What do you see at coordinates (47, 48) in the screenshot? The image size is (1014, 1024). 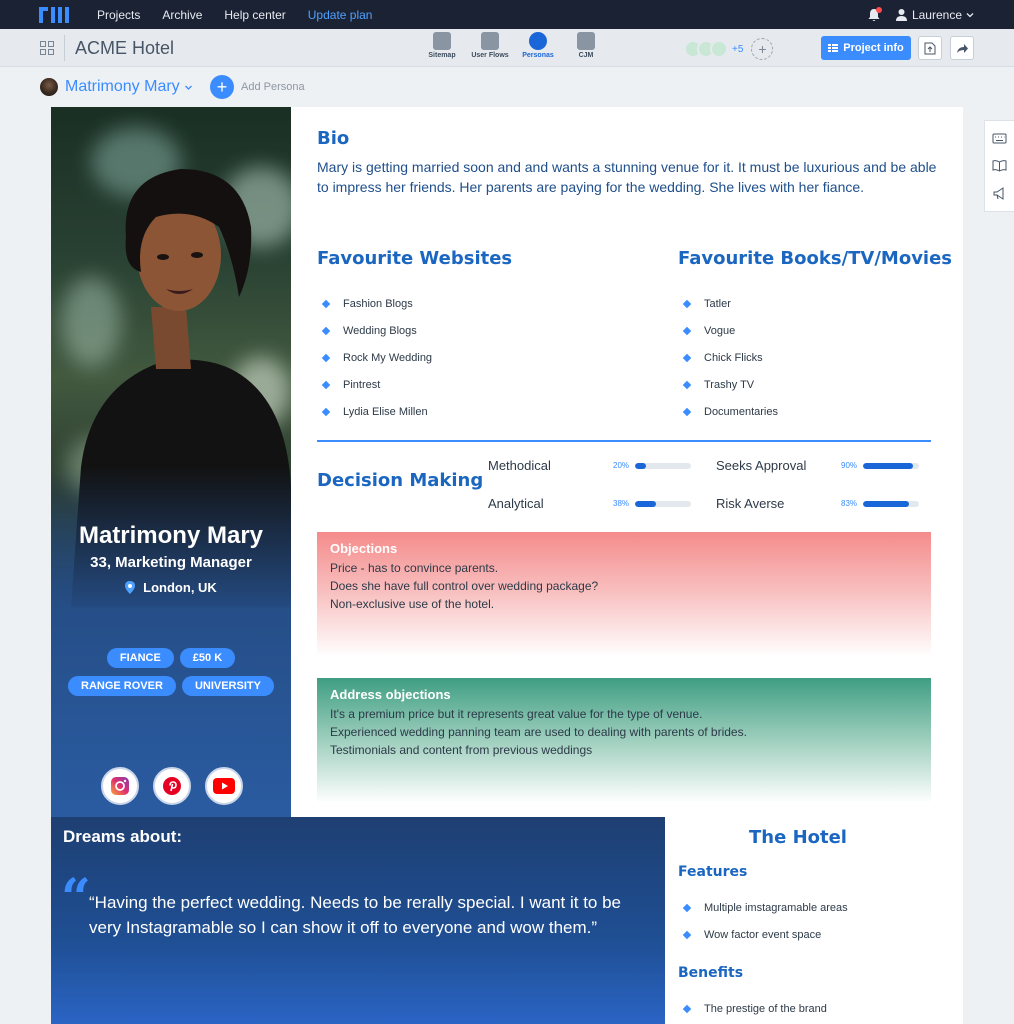 I see `grid-menu-icon` at bounding box center [47, 48].